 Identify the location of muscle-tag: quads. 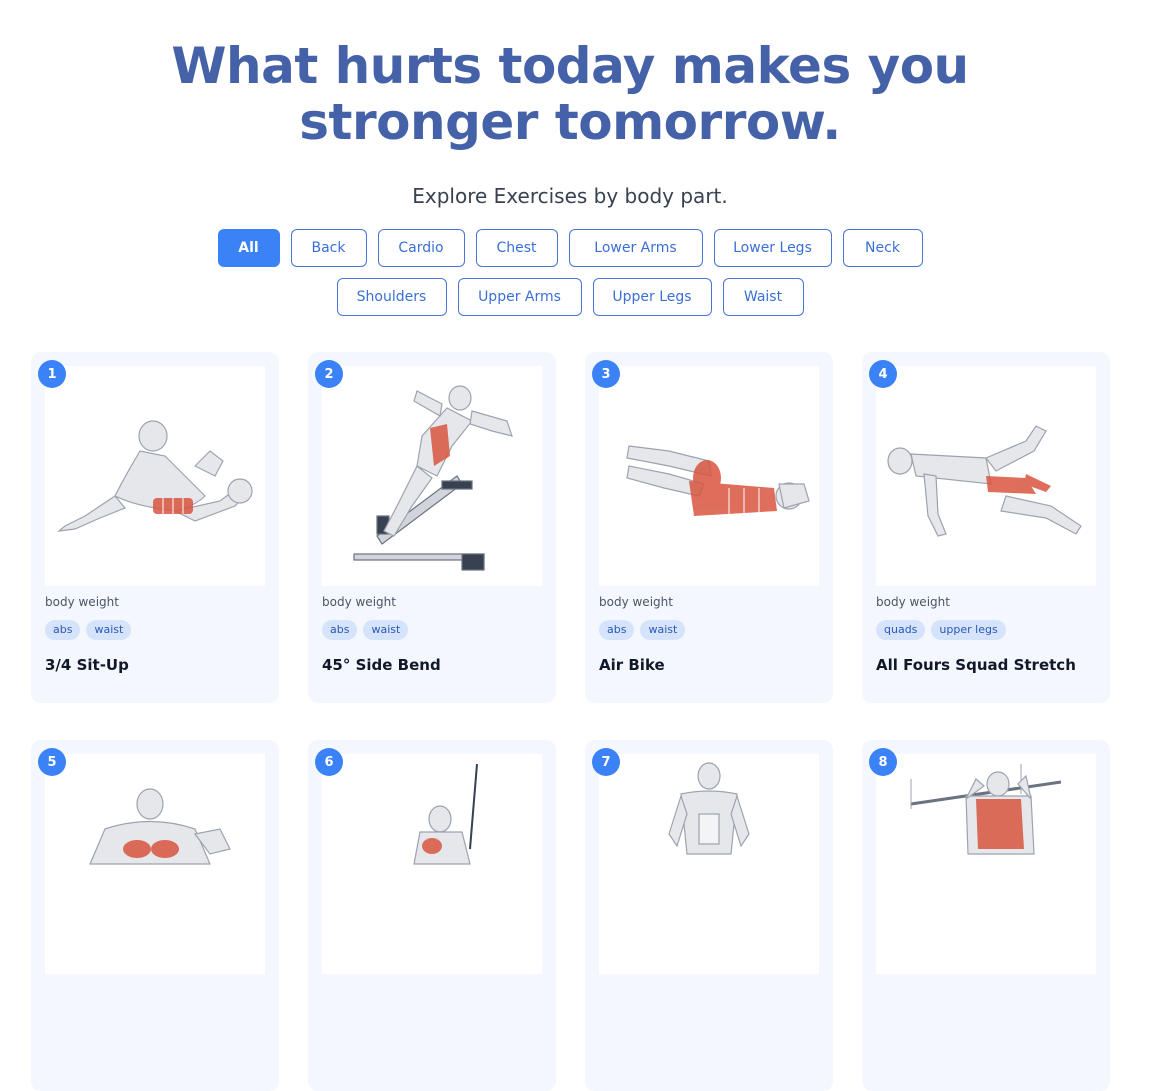
(901, 630).